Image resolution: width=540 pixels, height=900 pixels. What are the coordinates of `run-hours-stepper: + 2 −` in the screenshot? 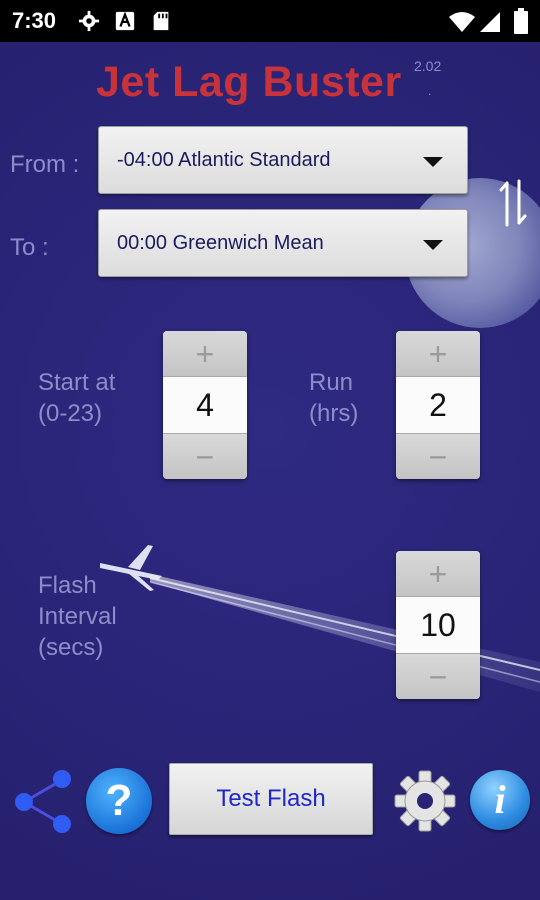 It's located at (438, 405).